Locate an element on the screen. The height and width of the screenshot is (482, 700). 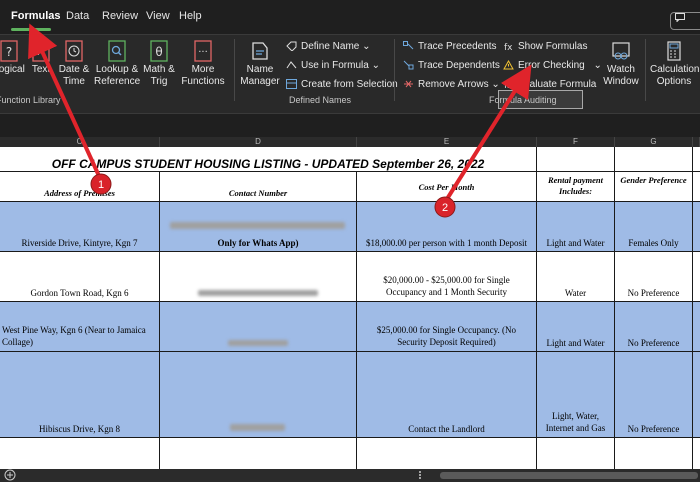
create-from-selection-label: Create from Selection is located at coordinates (349, 84).